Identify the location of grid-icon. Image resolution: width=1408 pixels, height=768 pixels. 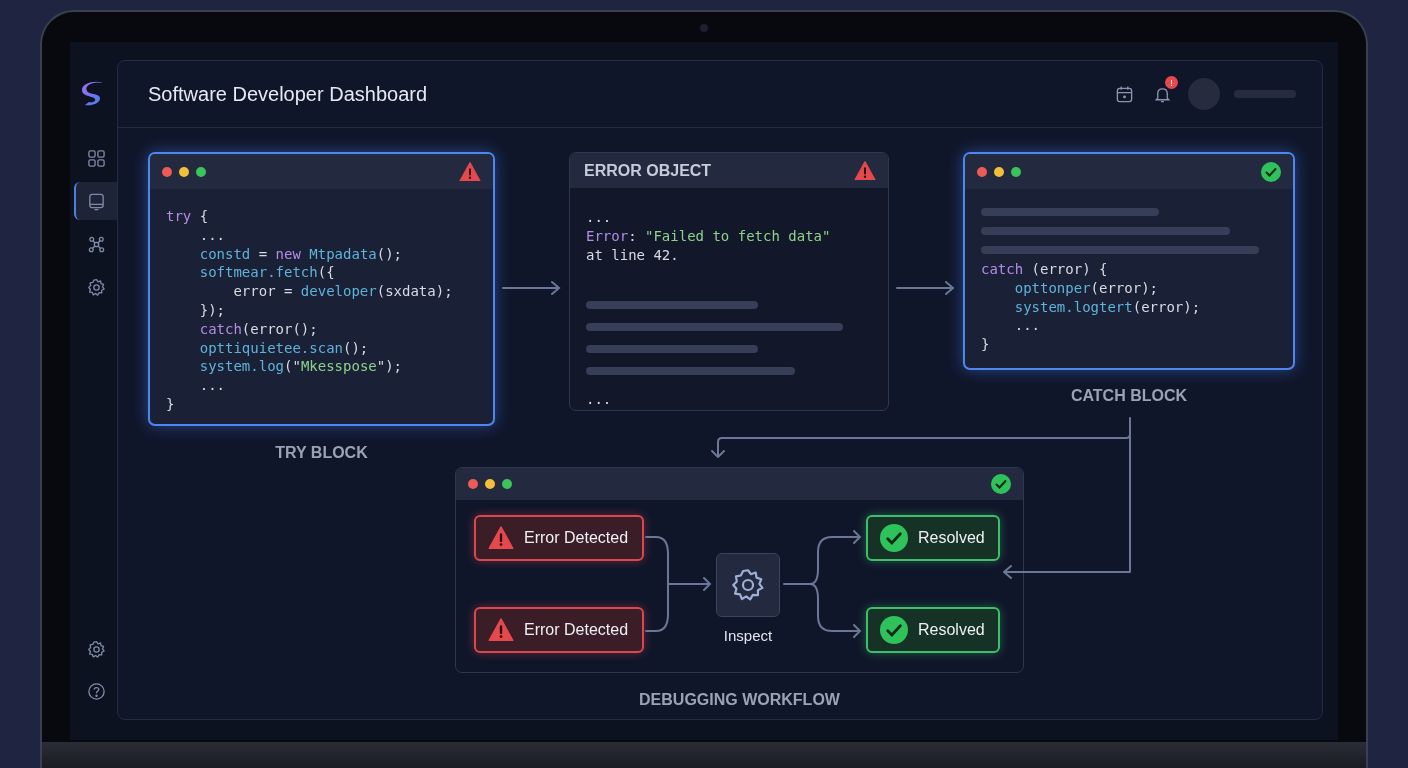
(96, 158).